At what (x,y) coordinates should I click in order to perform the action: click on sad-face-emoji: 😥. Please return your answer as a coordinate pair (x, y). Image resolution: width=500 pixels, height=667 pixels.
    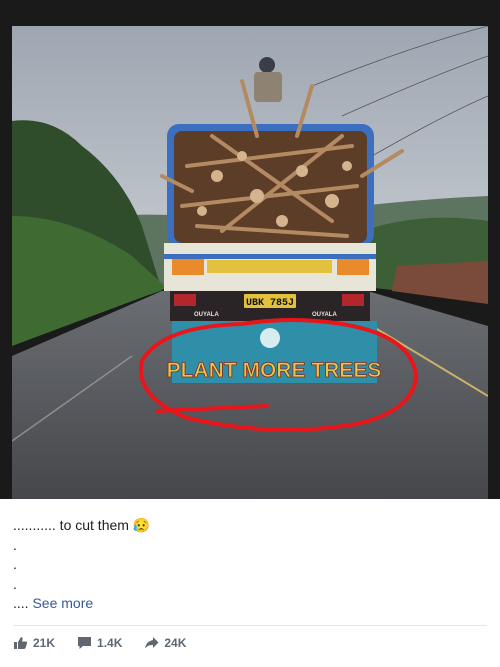
    Looking at the image, I should click on (141, 525).